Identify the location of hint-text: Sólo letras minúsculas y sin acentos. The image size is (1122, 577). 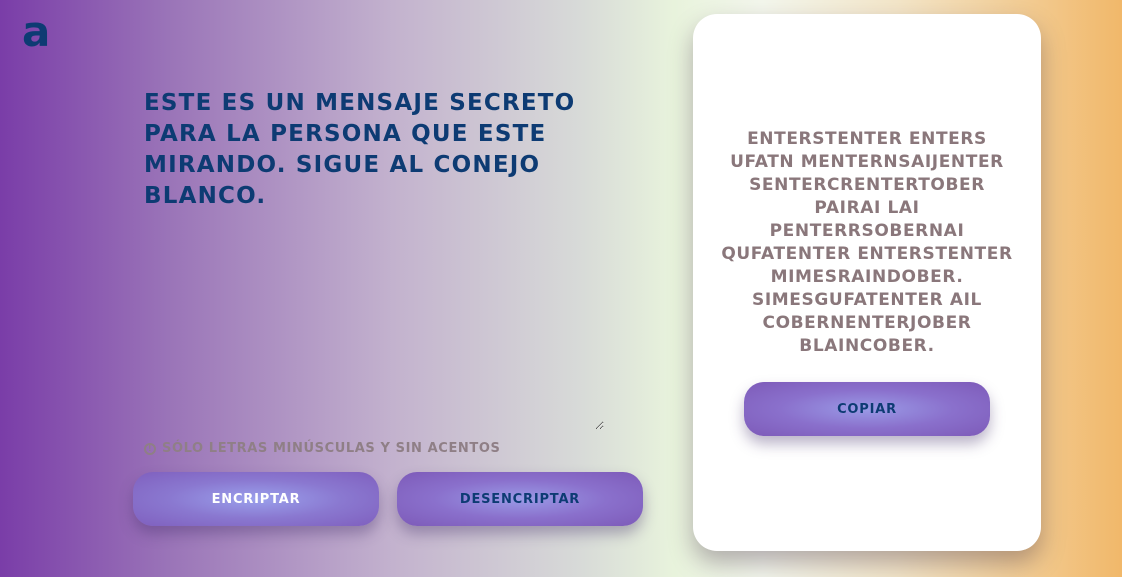
(331, 448).